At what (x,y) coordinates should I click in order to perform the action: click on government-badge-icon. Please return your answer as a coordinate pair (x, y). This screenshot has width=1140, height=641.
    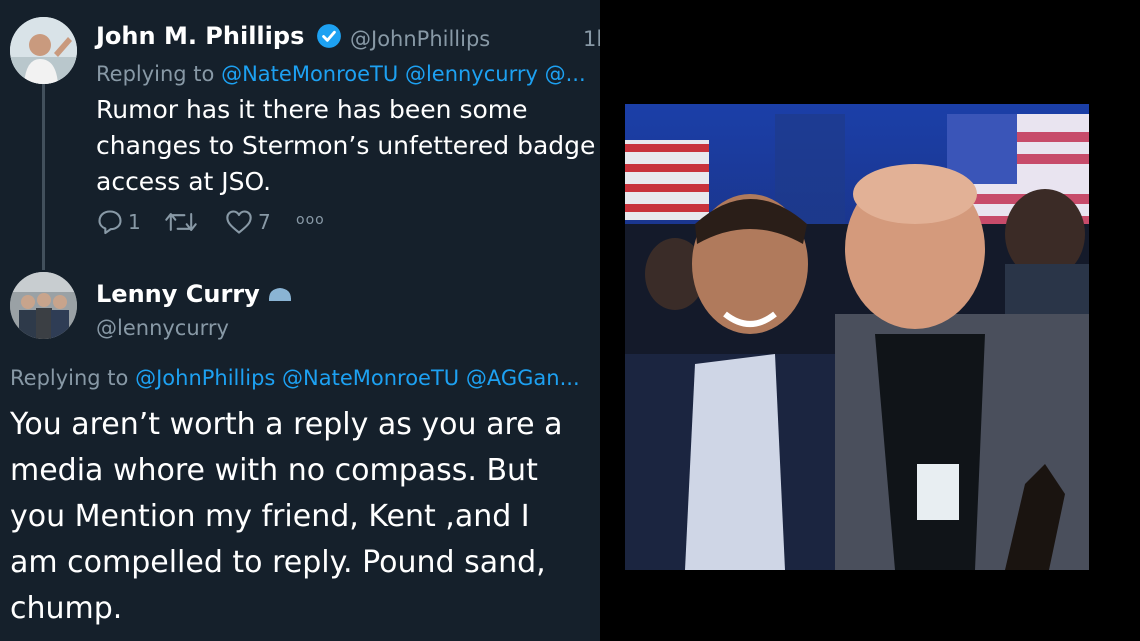
    Looking at the image, I should click on (280, 294).